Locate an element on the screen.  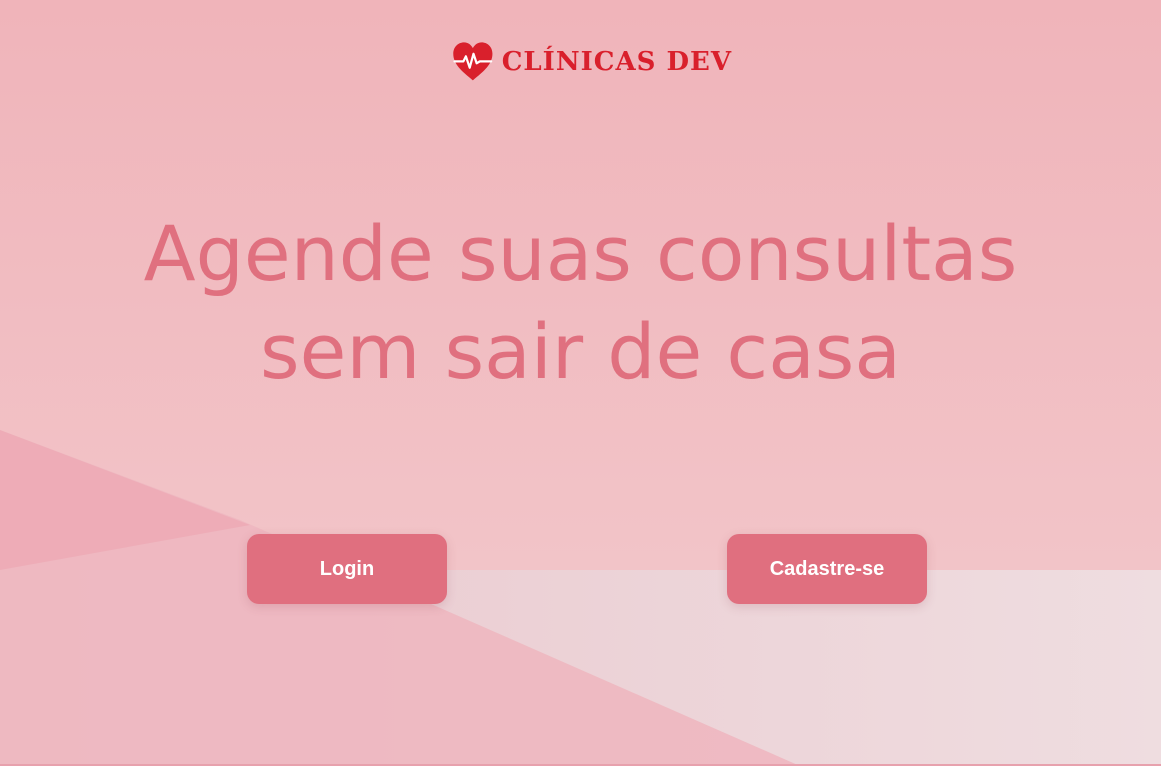
brand-logo: CLÍNICAS DEV is located at coordinates (592, 62).